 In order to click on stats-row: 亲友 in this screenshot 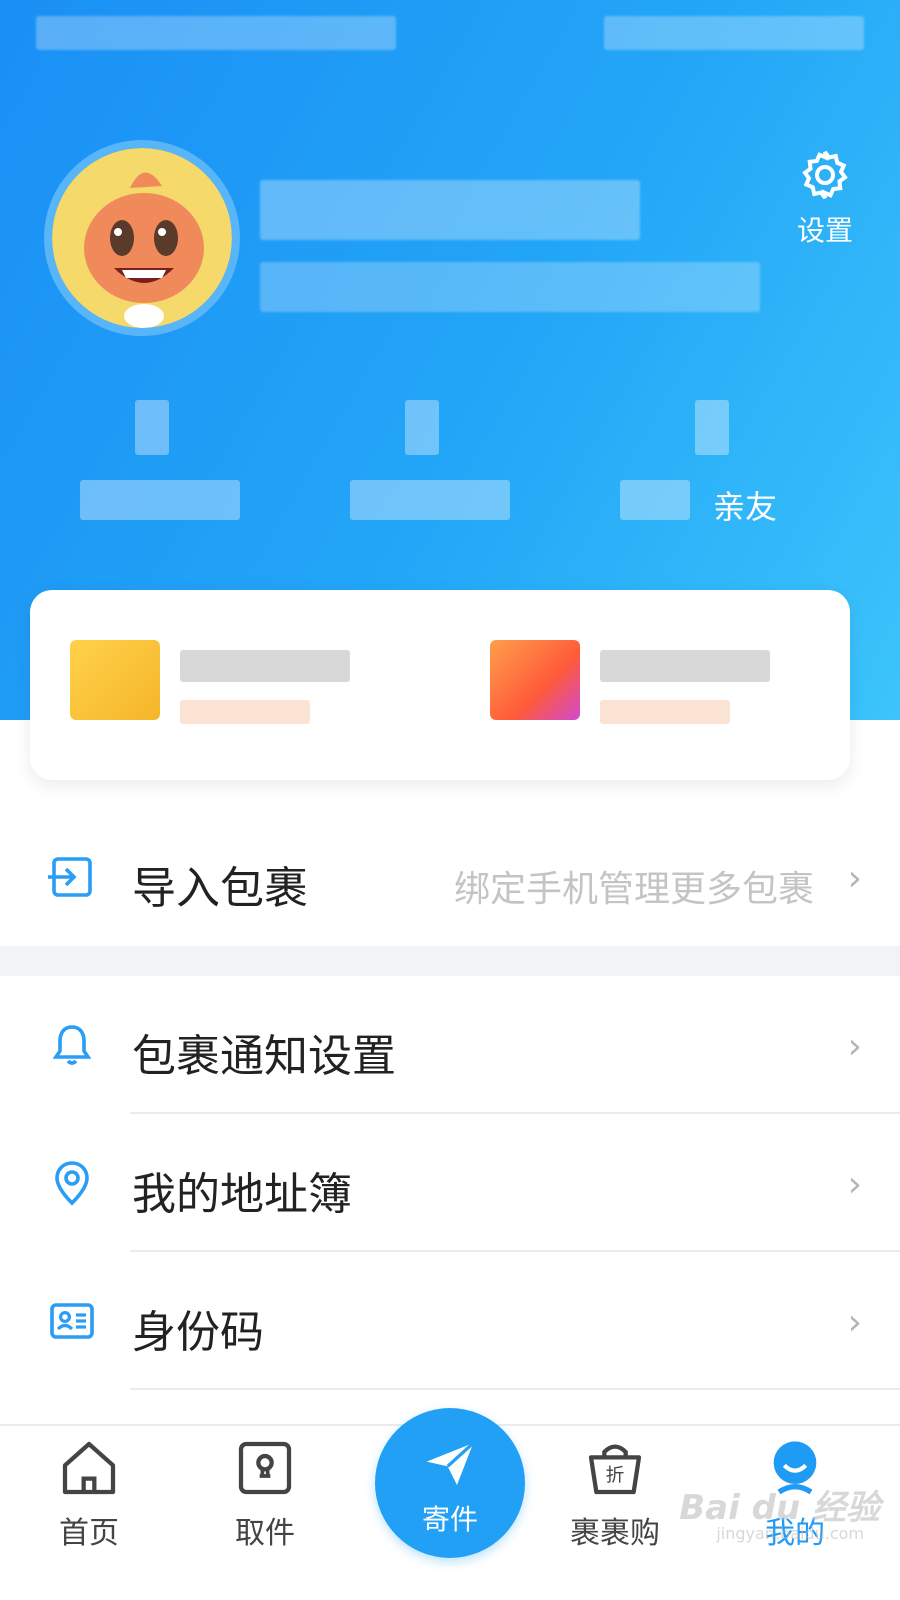, I will do `click(450, 465)`.